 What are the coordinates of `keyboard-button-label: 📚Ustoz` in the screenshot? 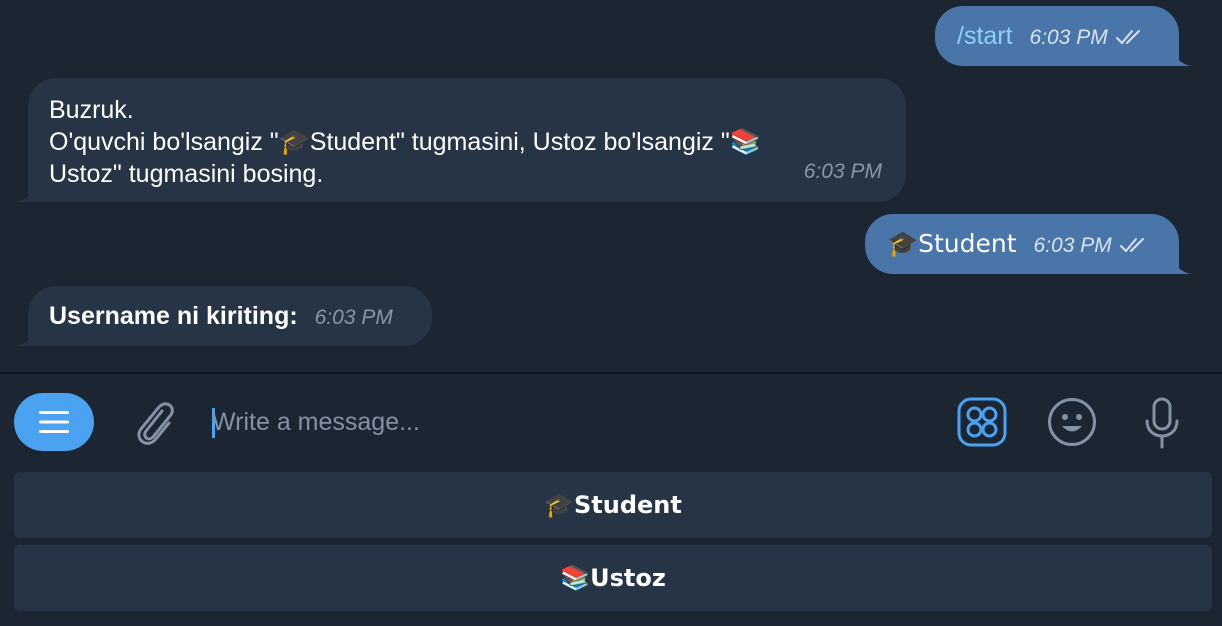 It's located at (613, 578).